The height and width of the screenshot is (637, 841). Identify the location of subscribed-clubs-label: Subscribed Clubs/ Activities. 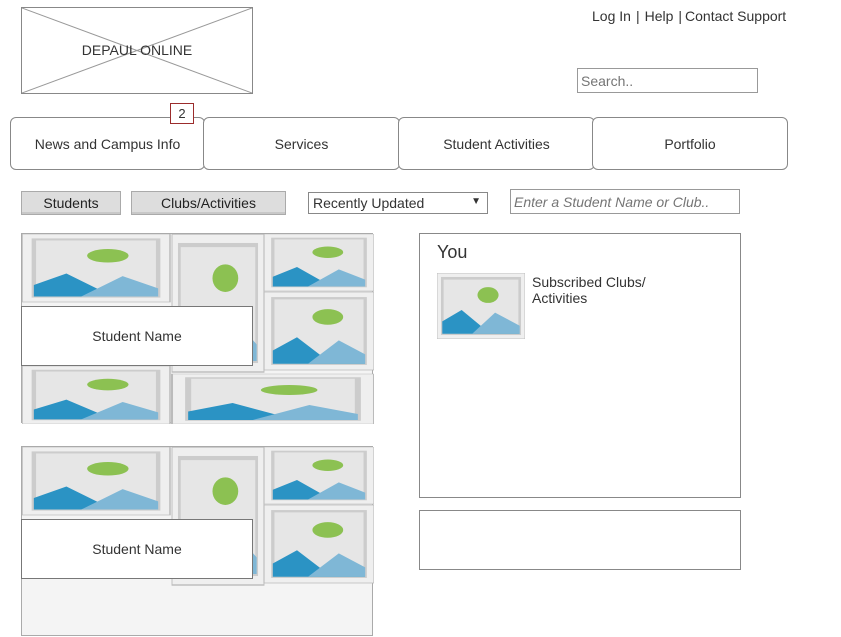
(597, 290).